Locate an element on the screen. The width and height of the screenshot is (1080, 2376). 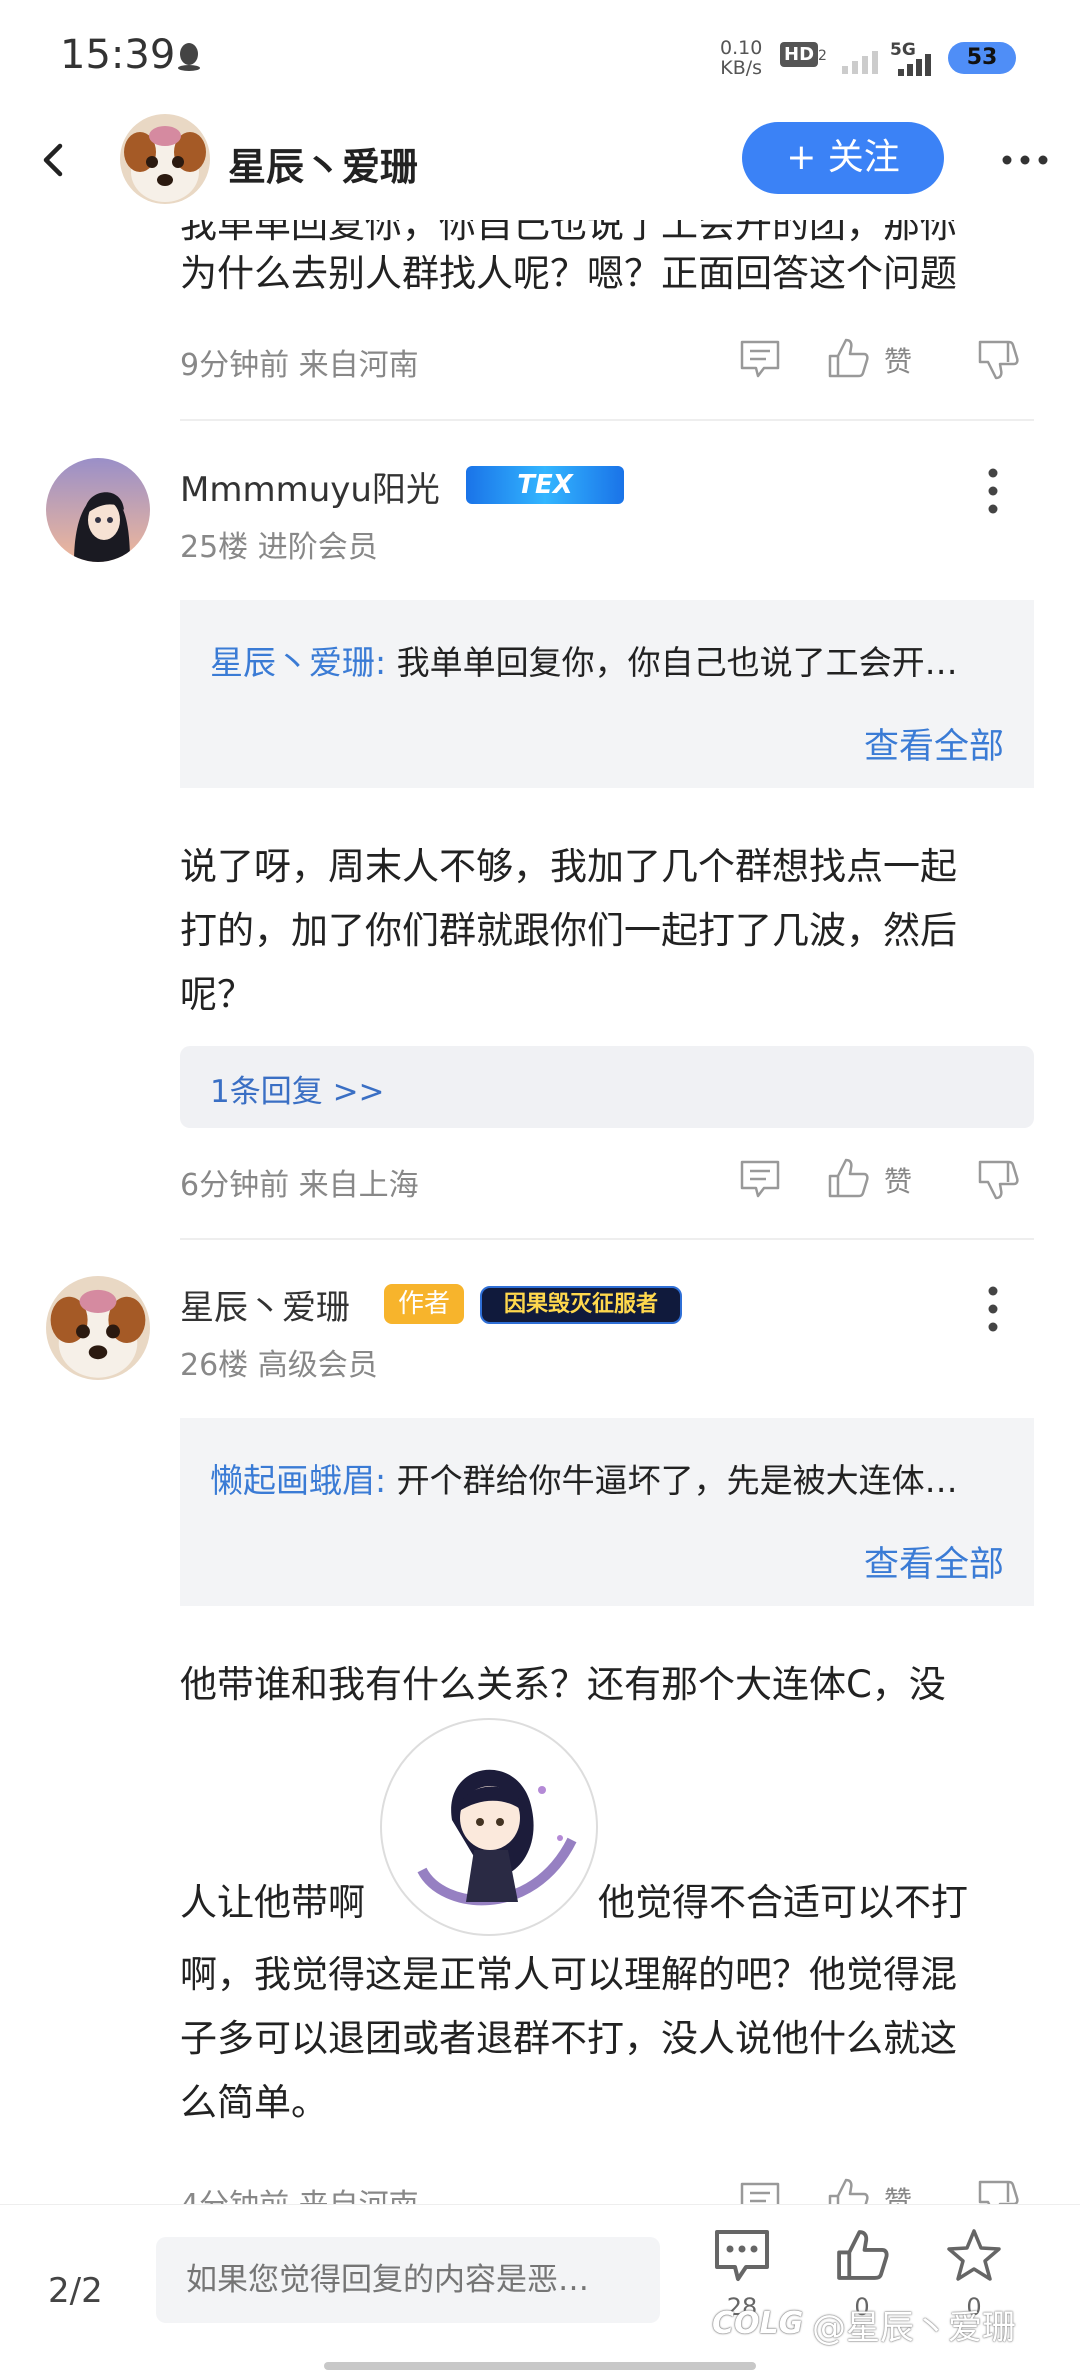
quoted-author: 星辰丶爱珊: is located at coordinates (298, 662).